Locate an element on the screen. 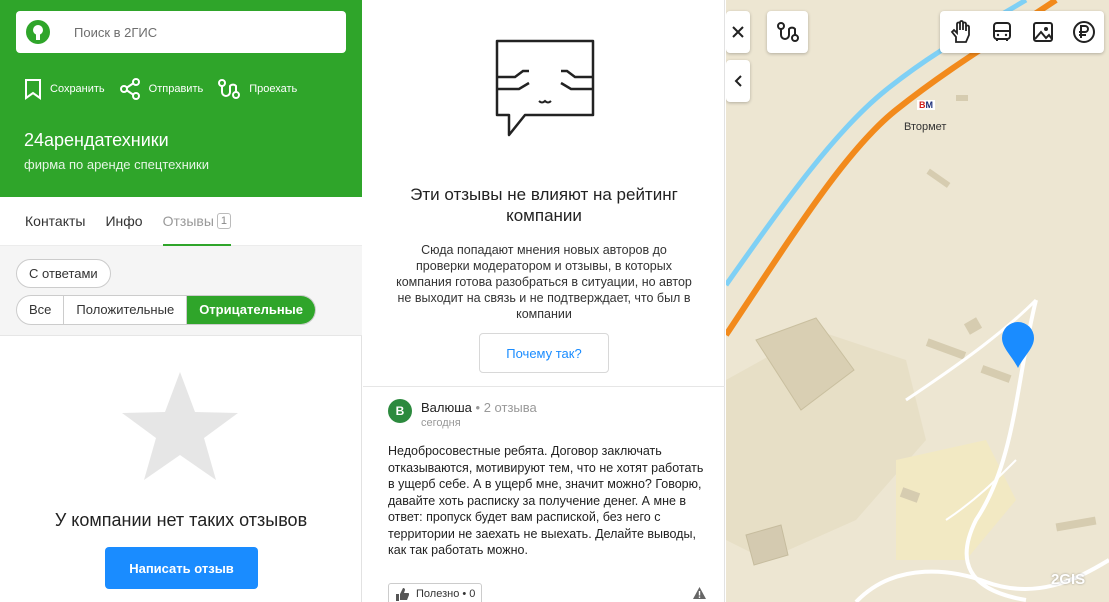 The height and width of the screenshot is (602, 1109). tab-reviews: Отзывы 1 is located at coordinates (197, 221).